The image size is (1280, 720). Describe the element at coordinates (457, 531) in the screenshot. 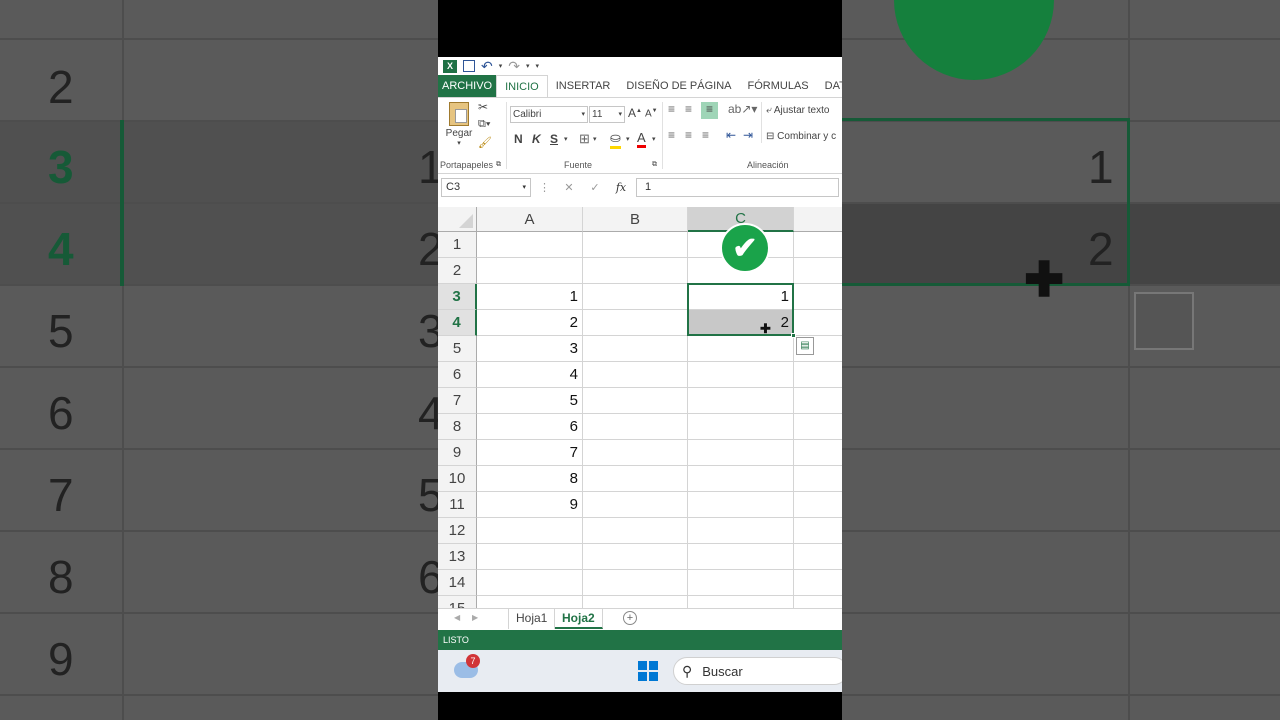

I see `row-header-12: 12` at that location.